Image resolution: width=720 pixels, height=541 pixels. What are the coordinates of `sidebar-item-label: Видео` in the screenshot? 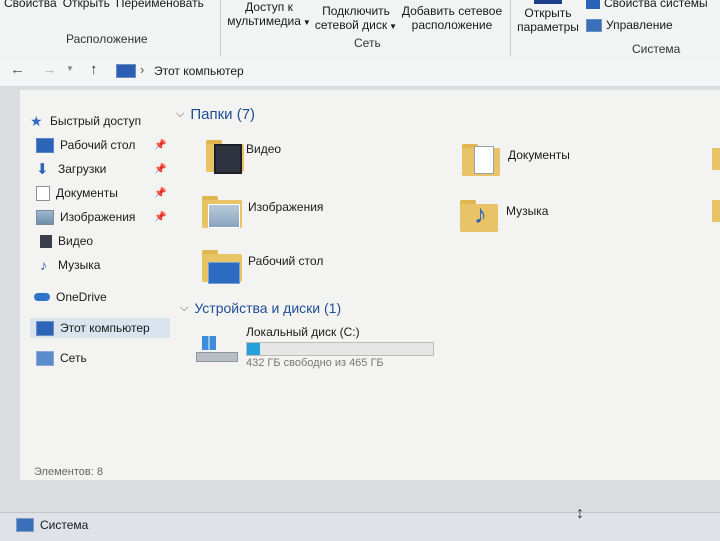 It's located at (76, 241).